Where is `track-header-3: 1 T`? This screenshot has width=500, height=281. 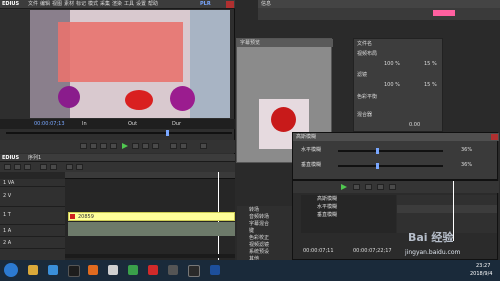 track-header-3: 1 T is located at coordinates (32, 216).